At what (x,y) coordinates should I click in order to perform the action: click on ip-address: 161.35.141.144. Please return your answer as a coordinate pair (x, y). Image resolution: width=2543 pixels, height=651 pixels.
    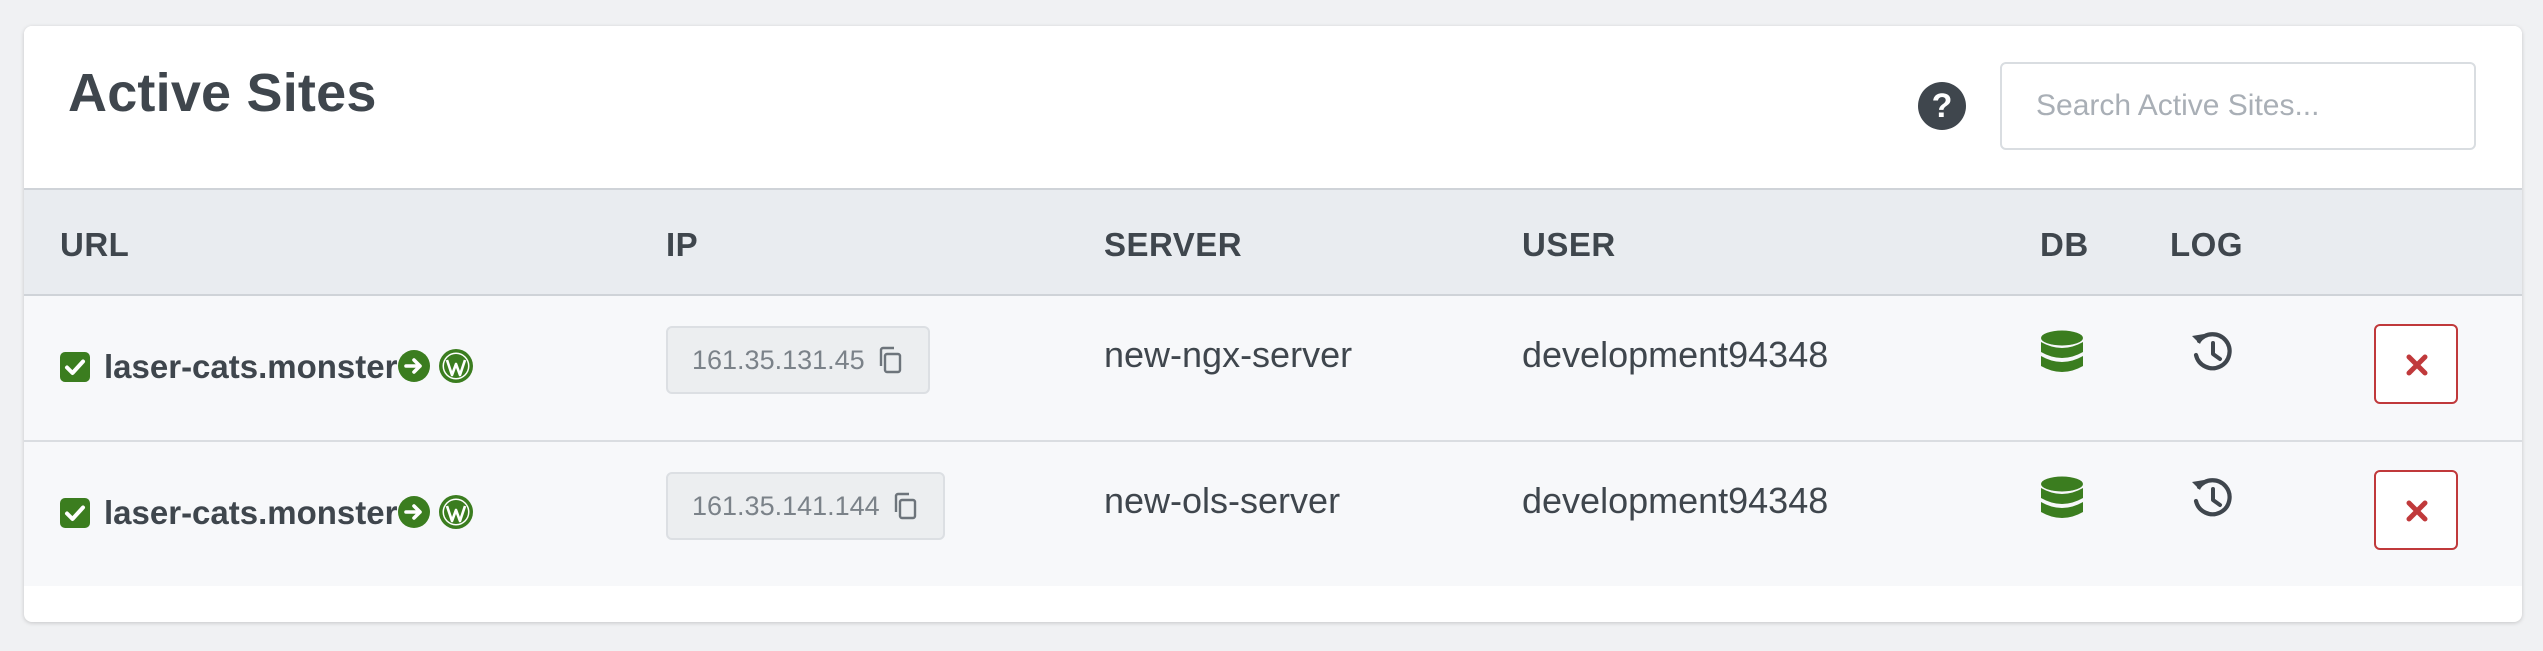
    Looking at the image, I should click on (786, 506).